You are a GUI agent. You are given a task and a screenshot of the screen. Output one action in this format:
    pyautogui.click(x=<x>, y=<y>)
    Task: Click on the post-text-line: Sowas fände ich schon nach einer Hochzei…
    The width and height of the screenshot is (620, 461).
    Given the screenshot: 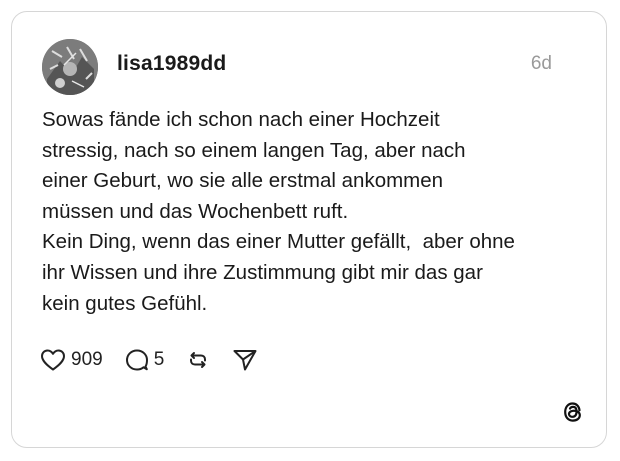 What is the action you would take?
    pyautogui.click(x=241, y=119)
    